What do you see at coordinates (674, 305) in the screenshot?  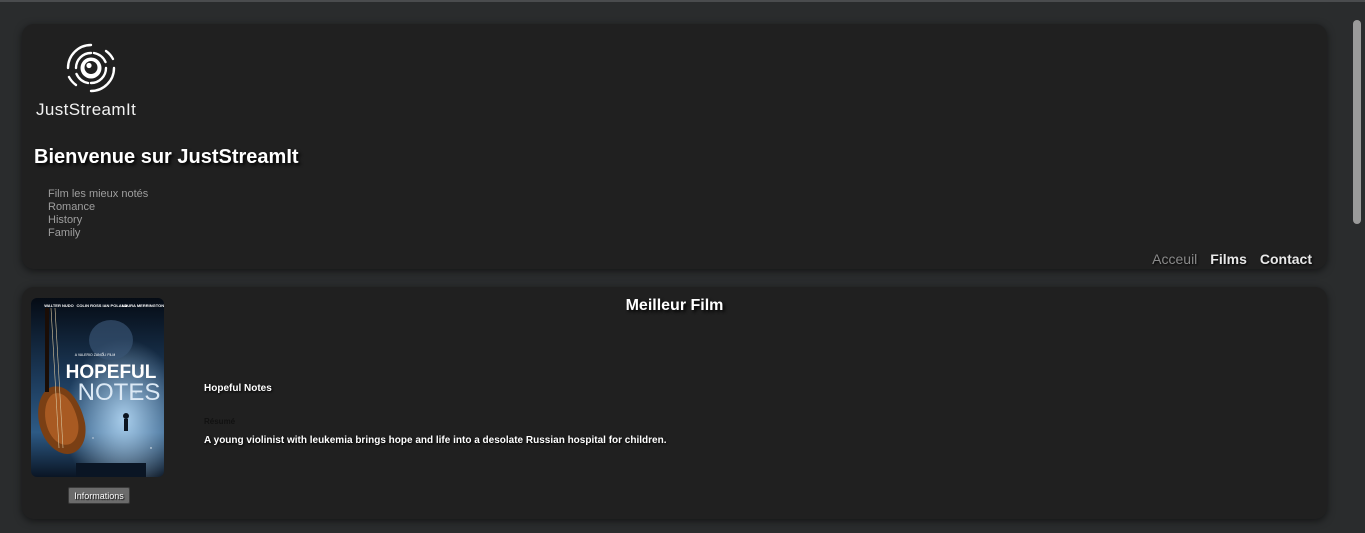 I see `best-film-heading: Meilleur Film` at bounding box center [674, 305].